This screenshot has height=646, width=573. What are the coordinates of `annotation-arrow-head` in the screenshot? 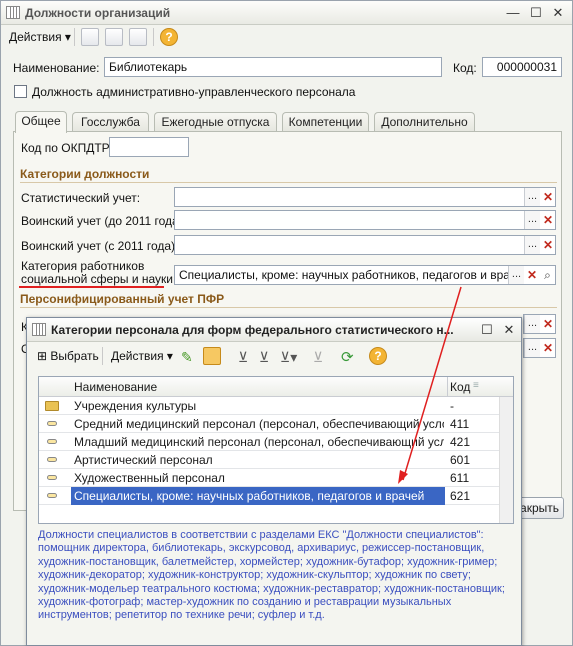 It's located at (403, 477).